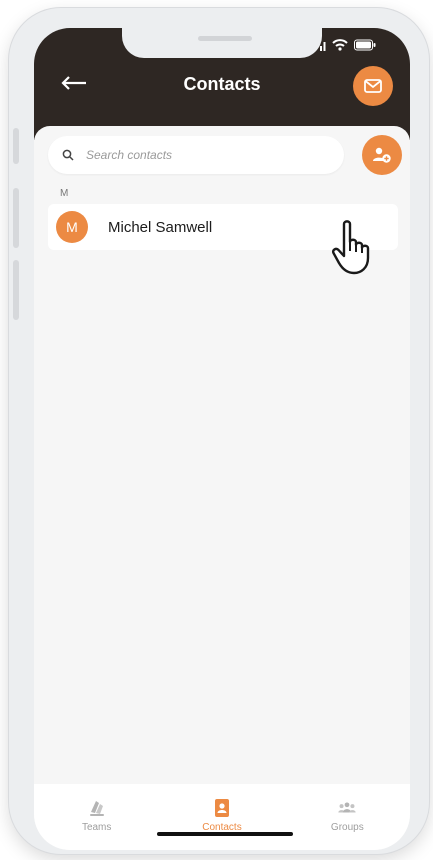 Image resolution: width=433 pixels, height=860 pixels. Describe the element at coordinates (96, 817) in the screenshot. I see `tab-teams: Teams` at that location.